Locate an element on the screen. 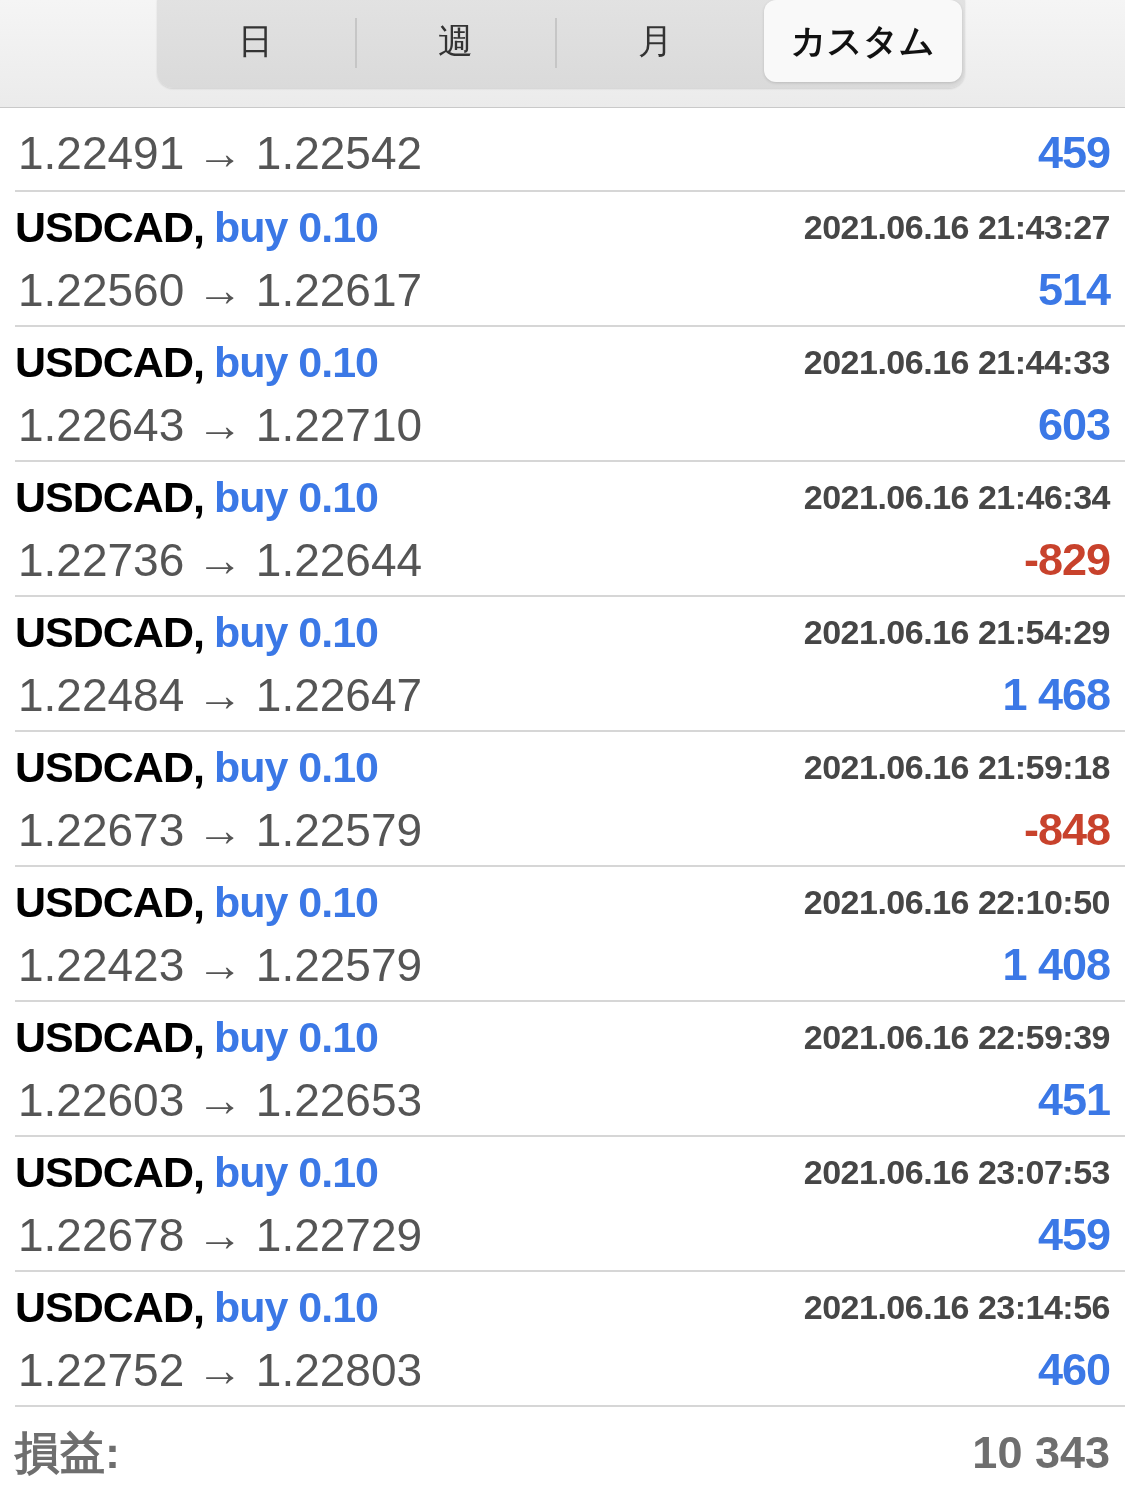  price-text: 1.22752 → 1.22803 is located at coordinates (220, 1370).